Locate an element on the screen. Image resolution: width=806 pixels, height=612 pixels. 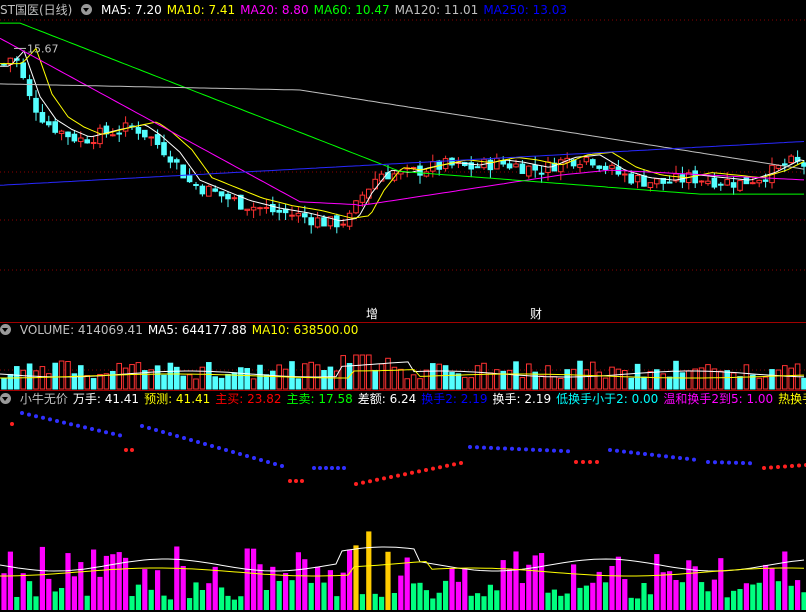
settings-gear-icon is located at coordinates (87, 9).